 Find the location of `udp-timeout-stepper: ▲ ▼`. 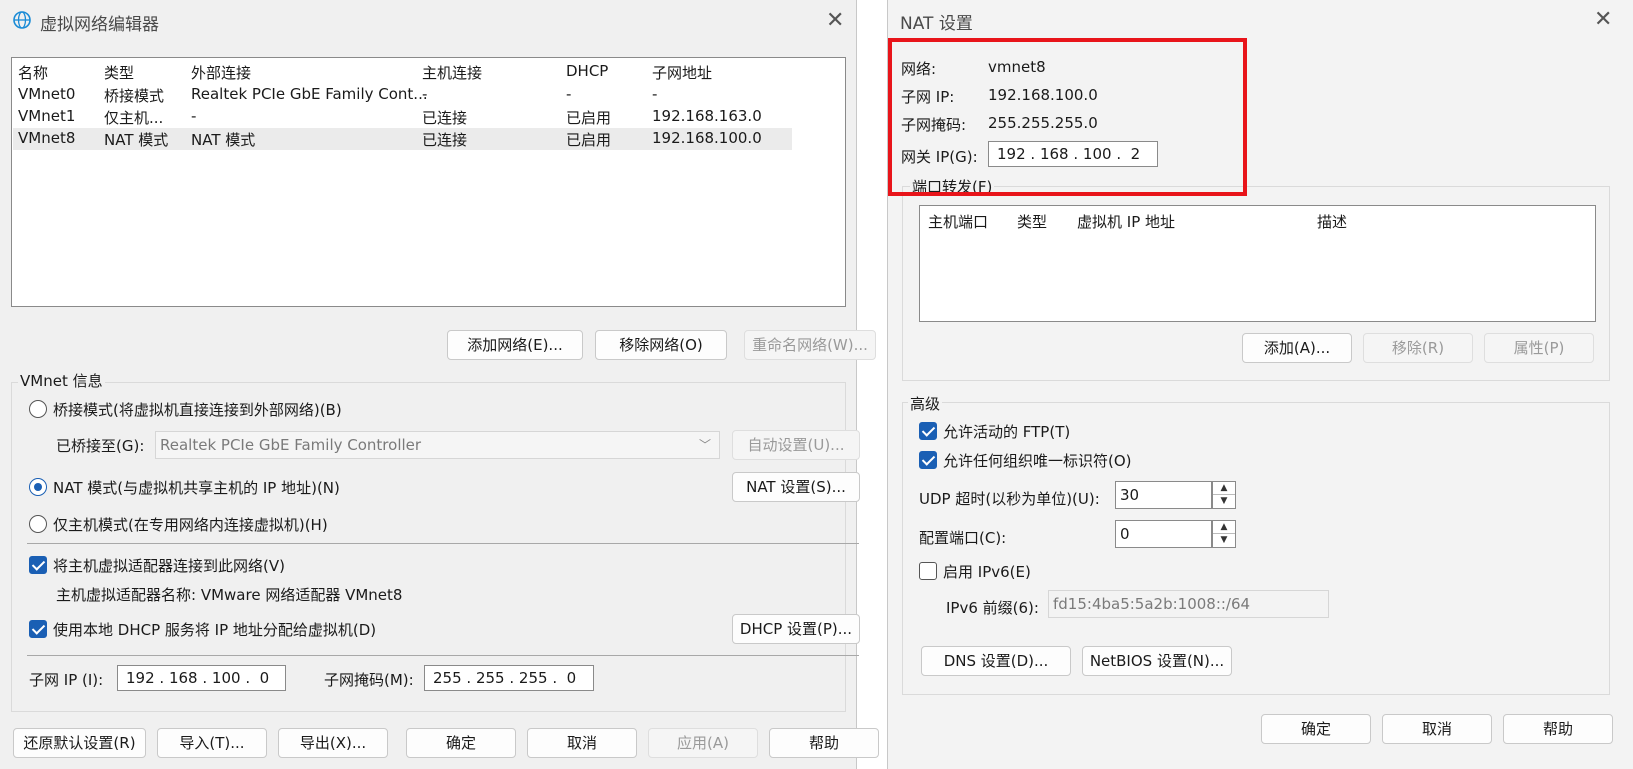

udp-timeout-stepper: ▲ ▼ is located at coordinates (1224, 495).